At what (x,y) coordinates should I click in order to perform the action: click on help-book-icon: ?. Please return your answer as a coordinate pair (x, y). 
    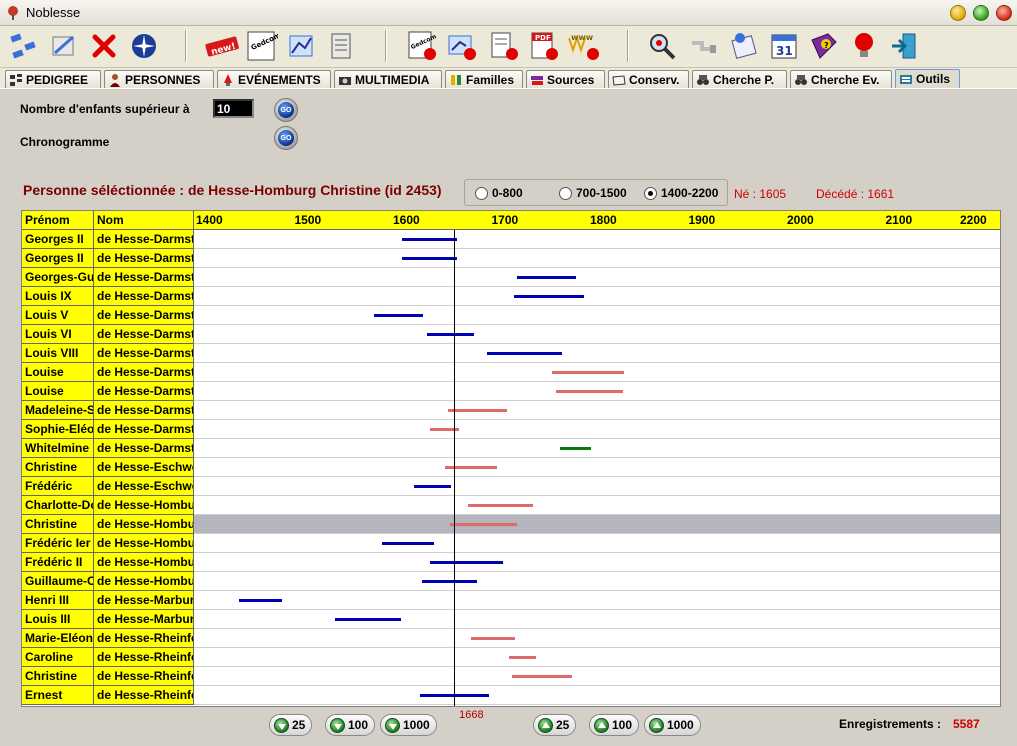
    Looking at the image, I should click on (824, 46).